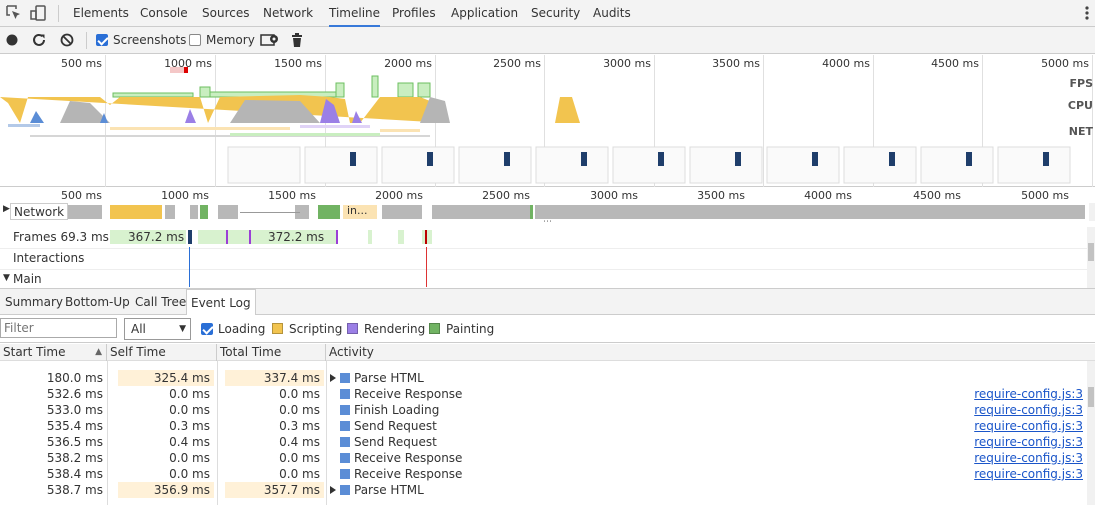  I want to click on loading-filter: Loading, so click(233, 329).